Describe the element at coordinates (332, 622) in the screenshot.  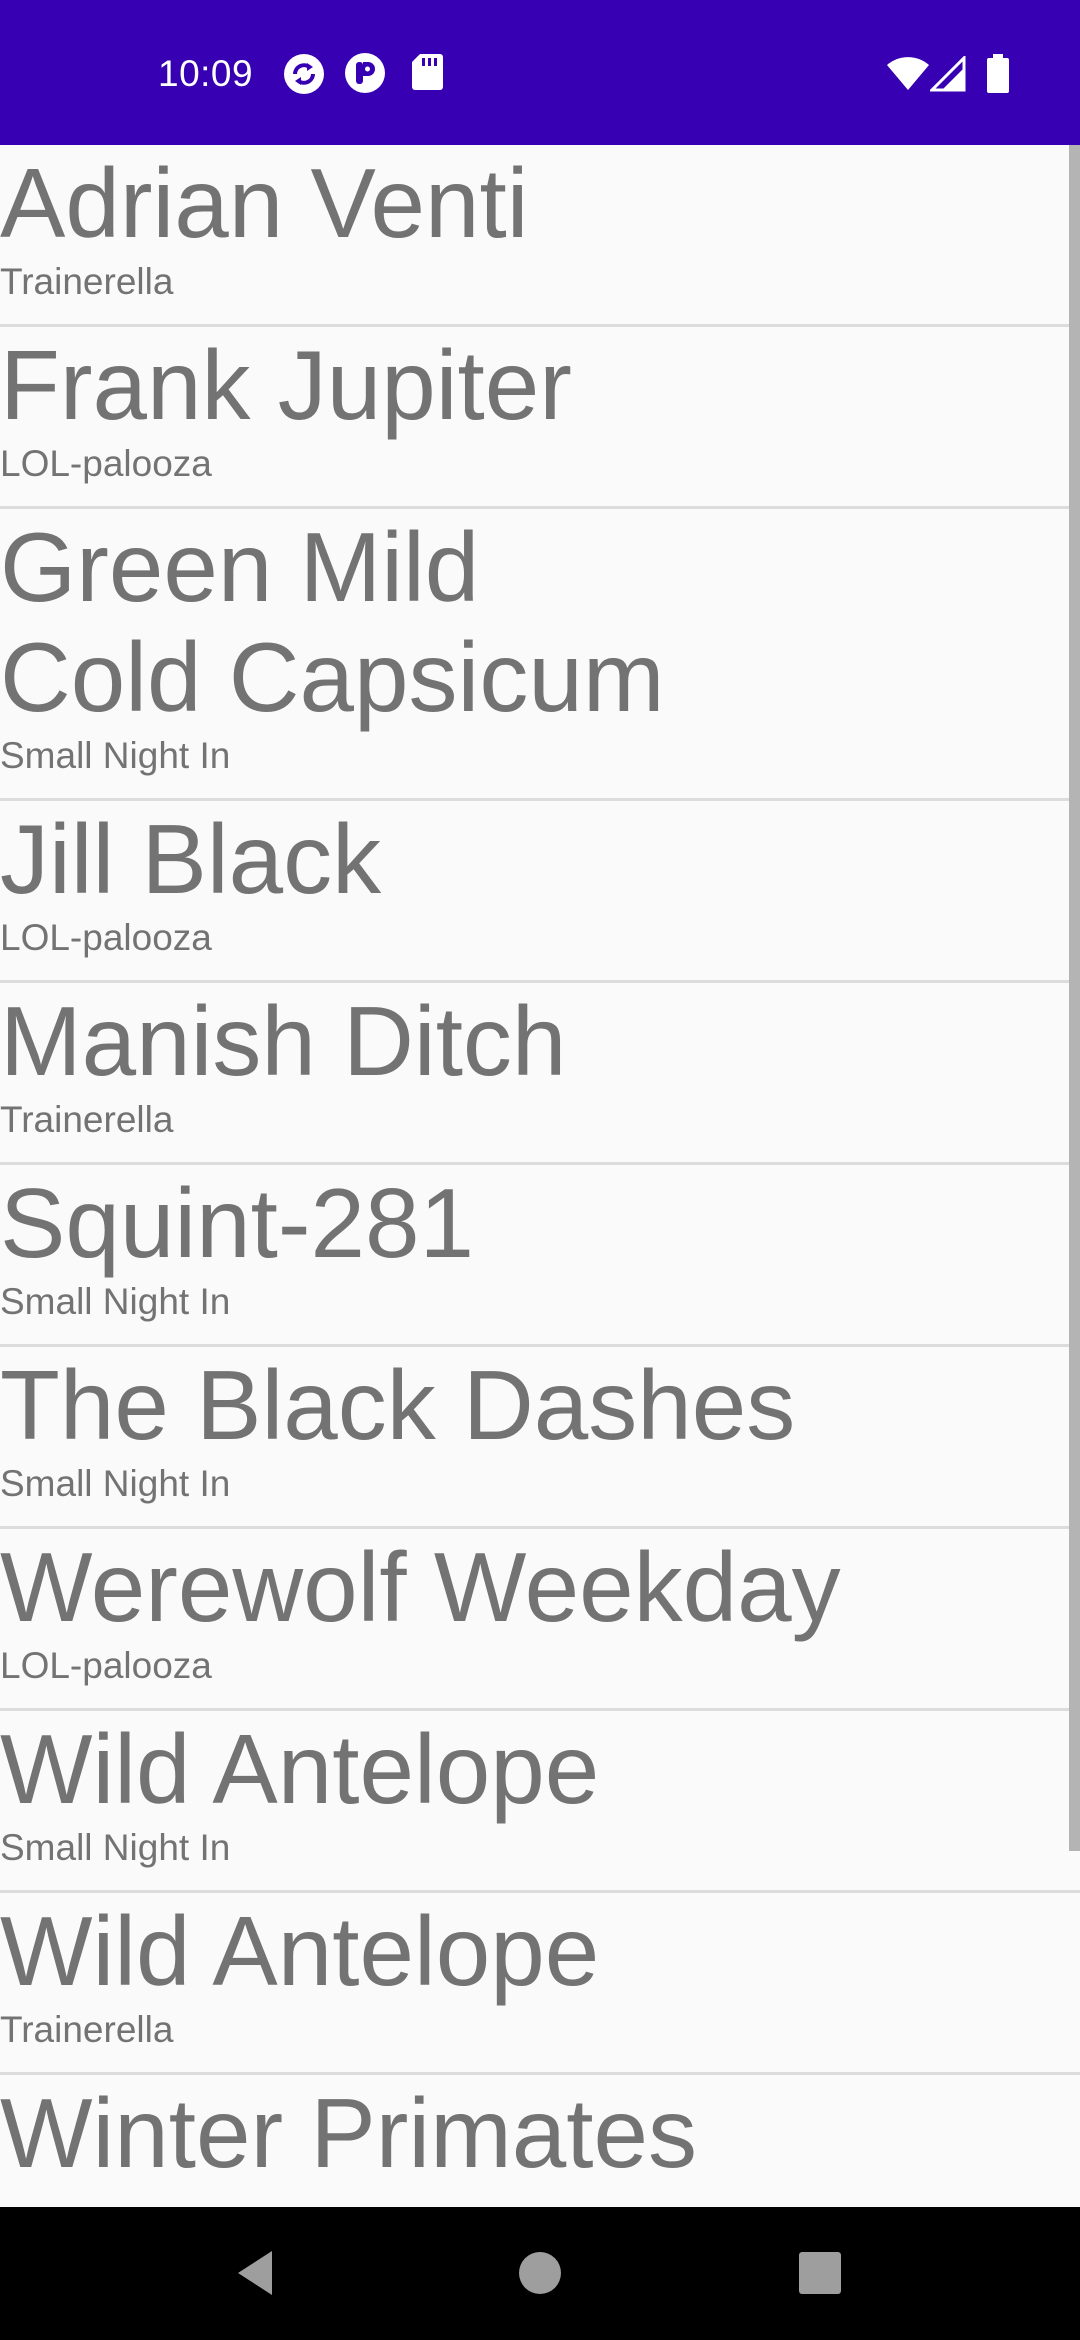
I see `list-item-title: Green Mild Cold Capsicum` at that location.